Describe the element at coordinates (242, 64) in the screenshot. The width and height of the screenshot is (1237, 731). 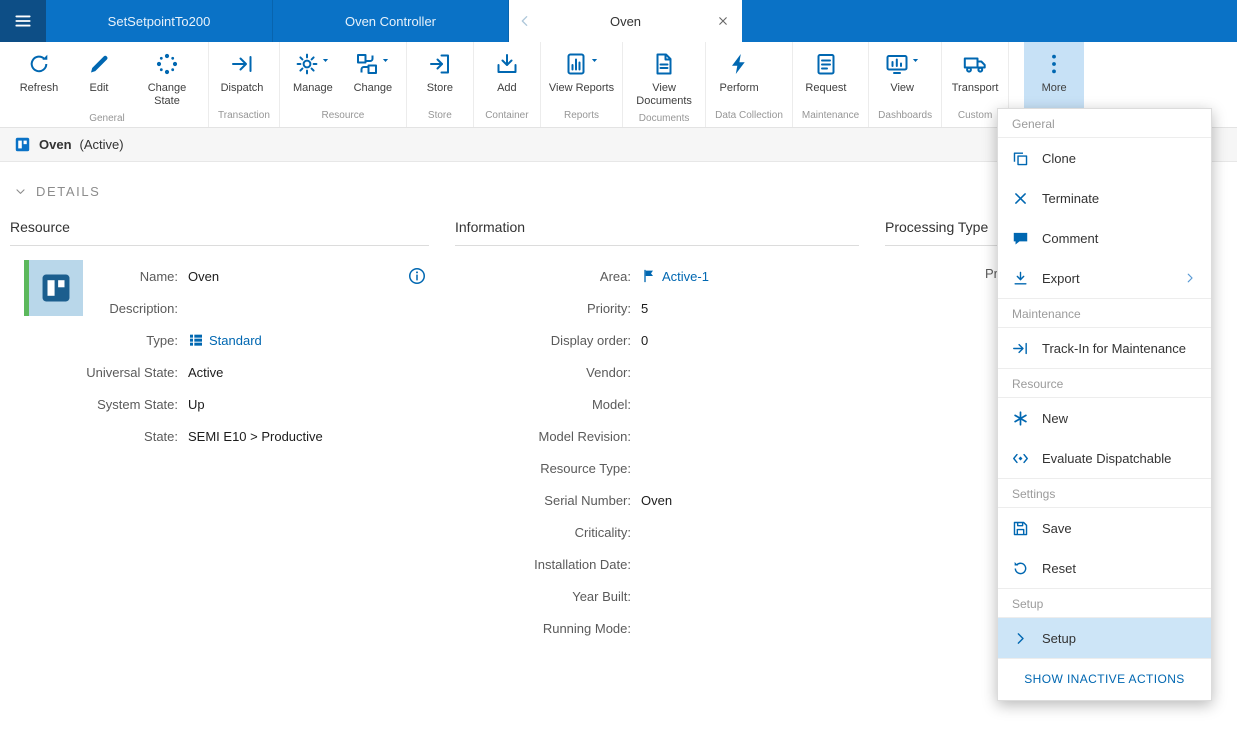
I see `dispatch-icon` at that location.